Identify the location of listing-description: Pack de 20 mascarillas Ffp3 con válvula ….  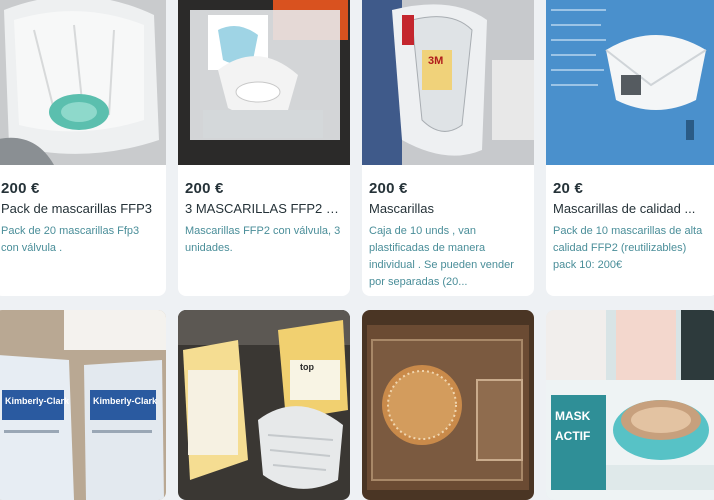
(70, 239).